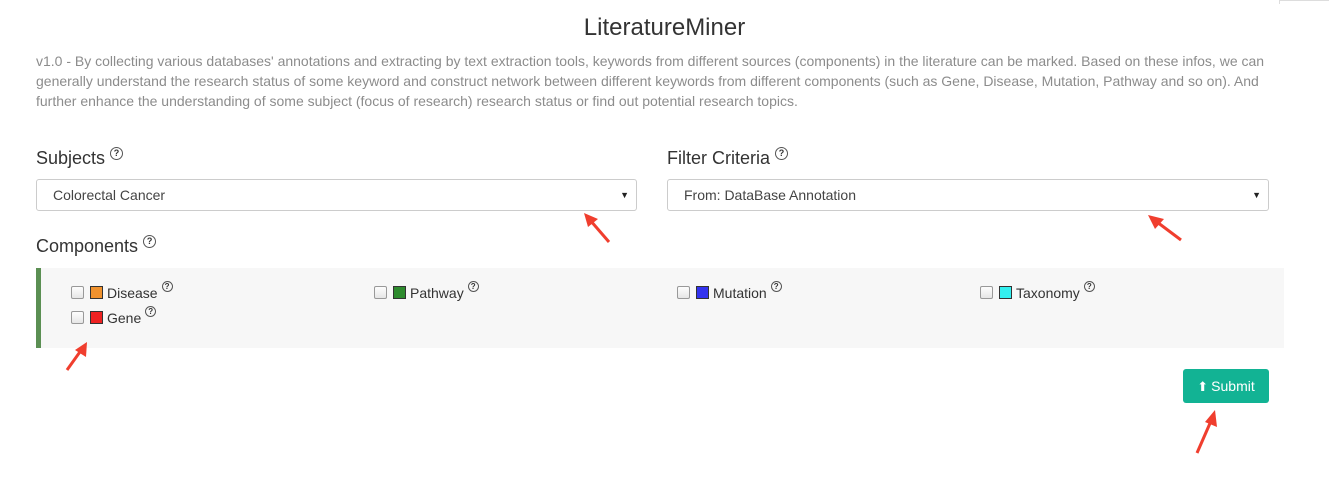 This screenshot has height=492, width=1329. I want to click on filter-label: Filter Criteria, so click(719, 158).